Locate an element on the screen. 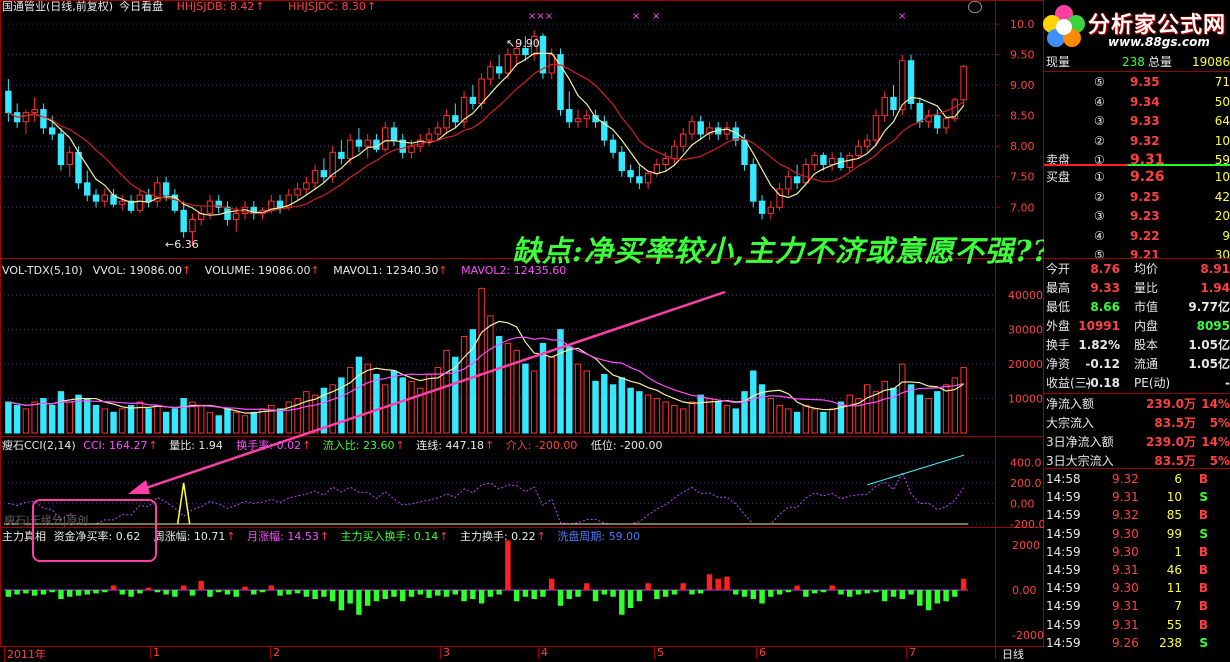  stat-row: 外盘 10991 内盘 8095 is located at coordinates (1137, 326).